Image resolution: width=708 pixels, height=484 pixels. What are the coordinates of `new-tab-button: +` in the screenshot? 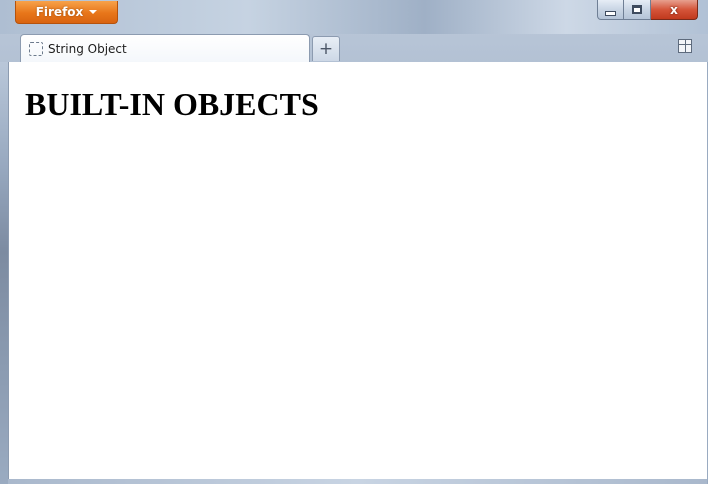 It's located at (326, 48).